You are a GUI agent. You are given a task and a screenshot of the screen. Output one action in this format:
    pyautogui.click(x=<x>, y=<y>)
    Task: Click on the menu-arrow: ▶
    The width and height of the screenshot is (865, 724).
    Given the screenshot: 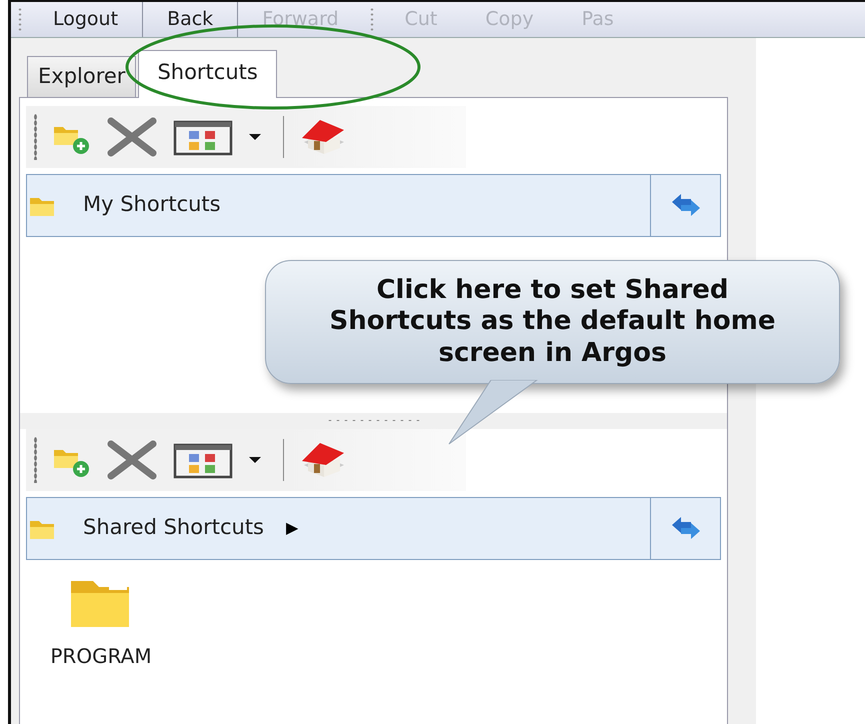 What is the action you would take?
    pyautogui.click(x=292, y=528)
    